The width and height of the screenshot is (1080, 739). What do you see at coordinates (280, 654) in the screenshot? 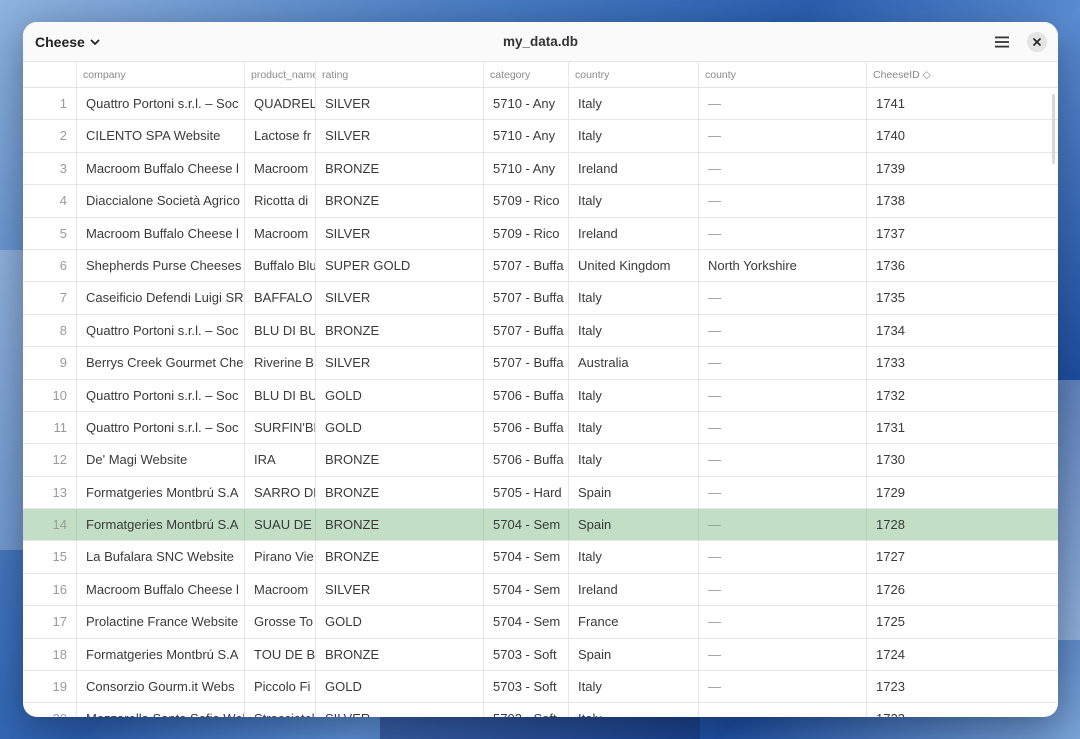
I see `product-name-cell: TOU DE BU` at bounding box center [280, 654].